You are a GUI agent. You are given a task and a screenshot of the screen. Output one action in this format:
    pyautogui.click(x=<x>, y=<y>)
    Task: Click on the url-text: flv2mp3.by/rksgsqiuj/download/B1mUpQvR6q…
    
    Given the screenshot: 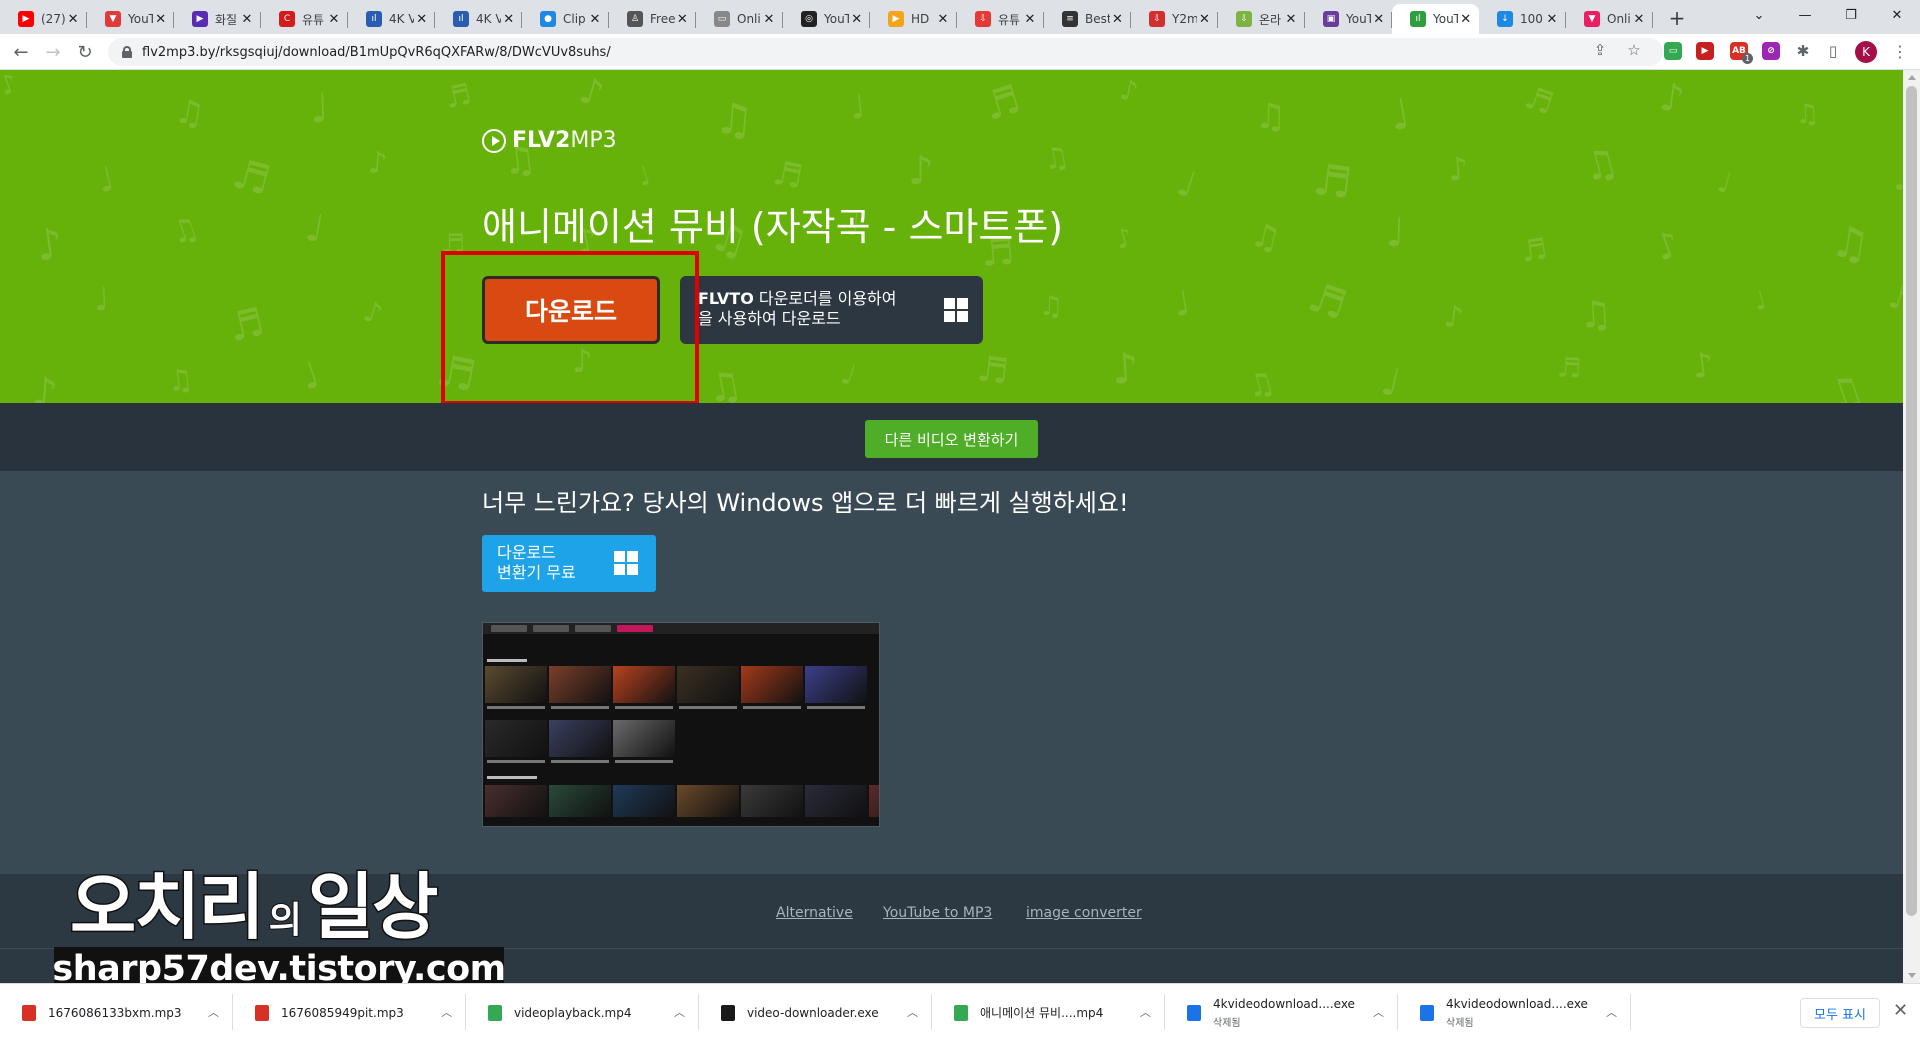 What is the action you would take?
    pyautogui.click(x=376, y=52)
    